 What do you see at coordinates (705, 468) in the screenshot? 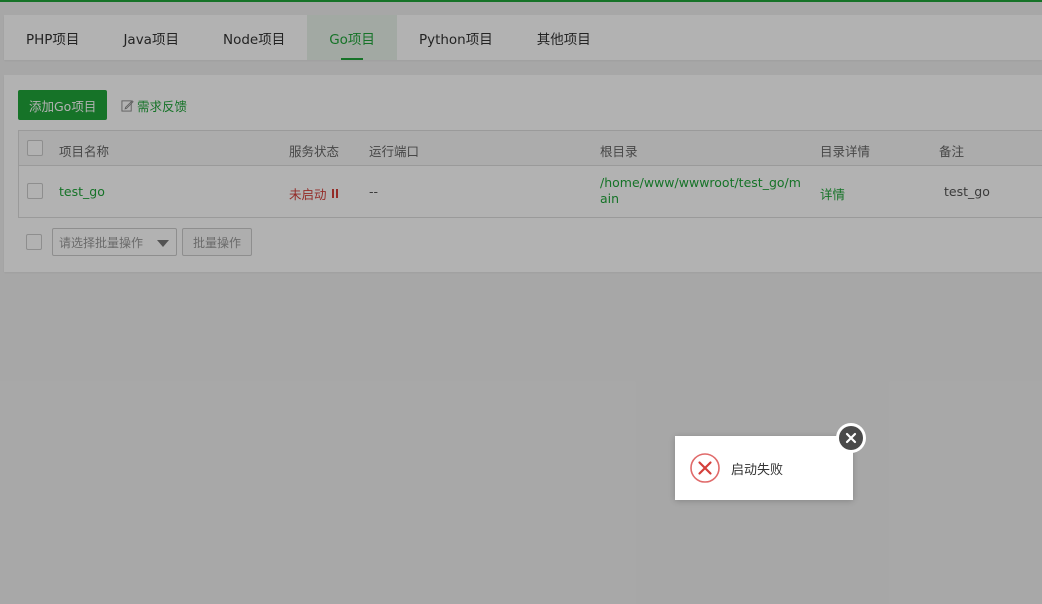
I see `error-x-icon` at bounding box center [705, 468].